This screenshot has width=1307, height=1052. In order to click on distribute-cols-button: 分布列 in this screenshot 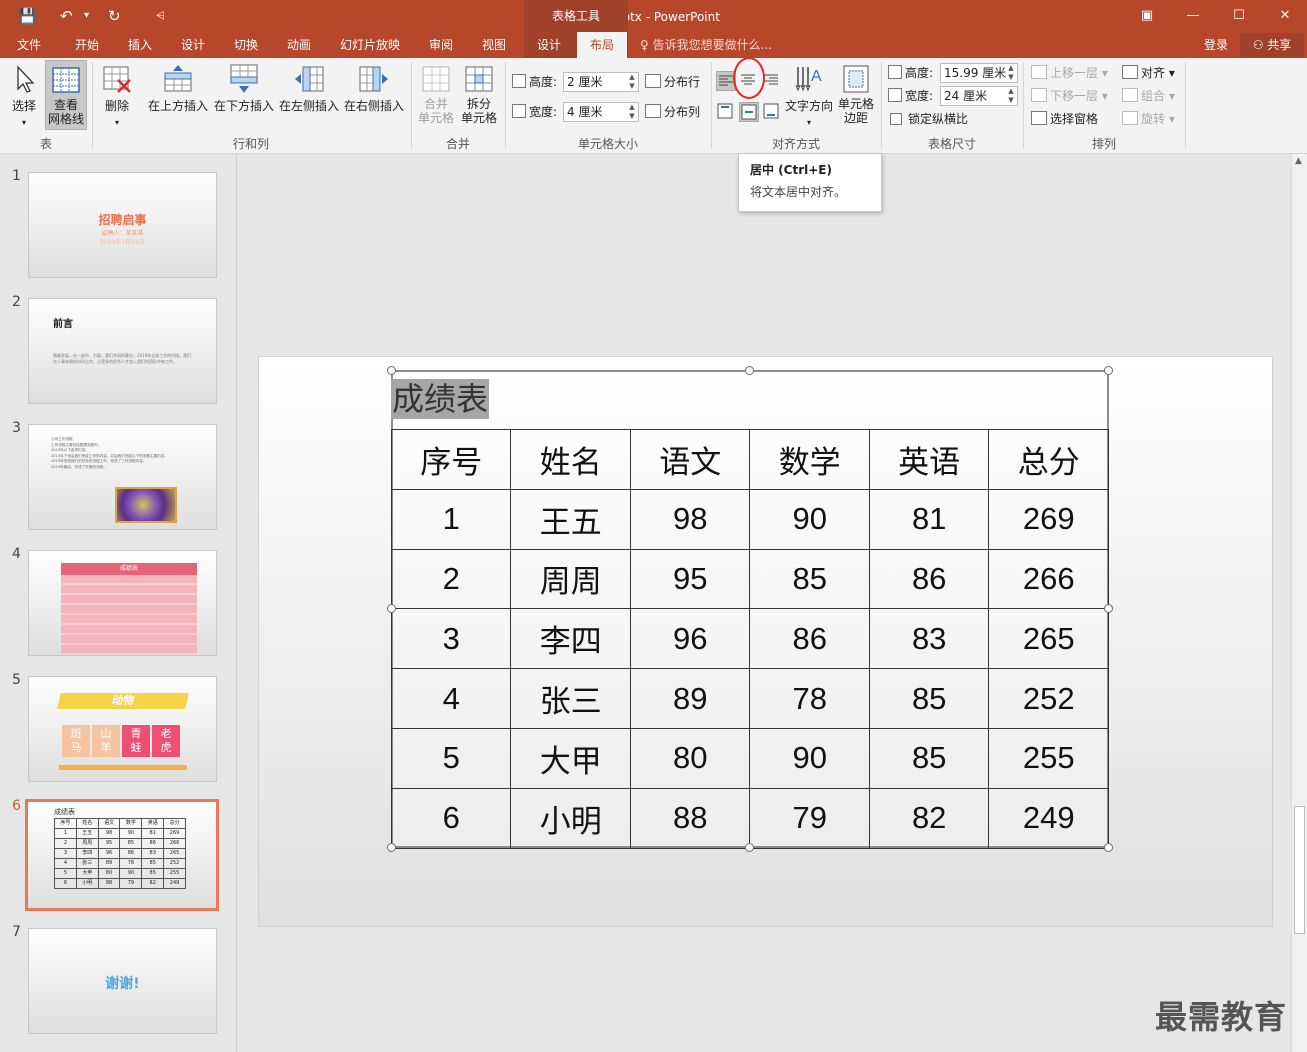, I will do `click(672, 112)`.